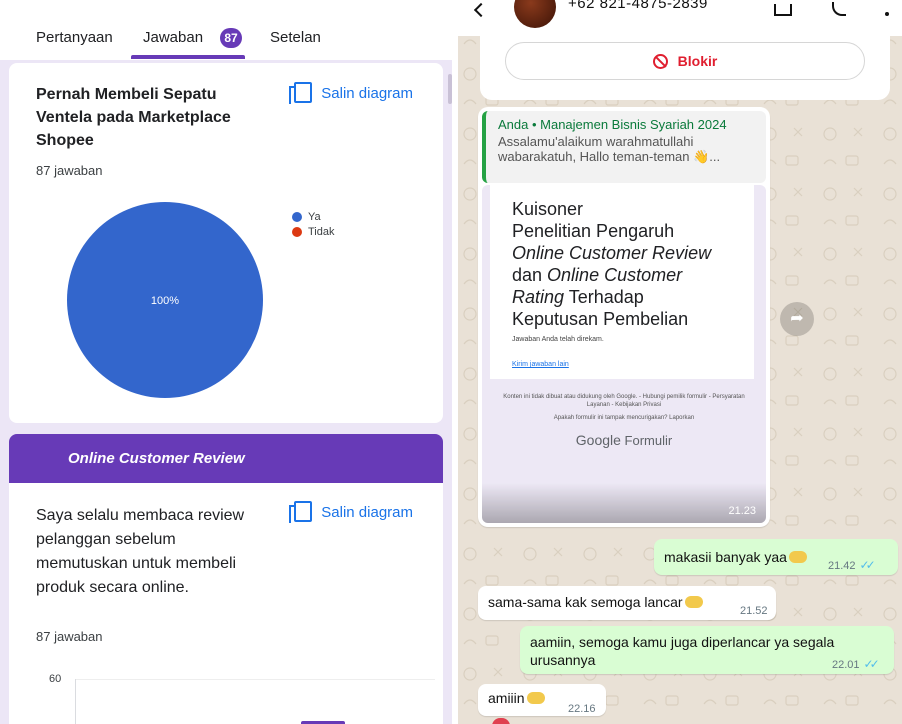 Image resolution: width=902 pixels, height=724 pixels. I want to click on avatar, so click(535, 14).